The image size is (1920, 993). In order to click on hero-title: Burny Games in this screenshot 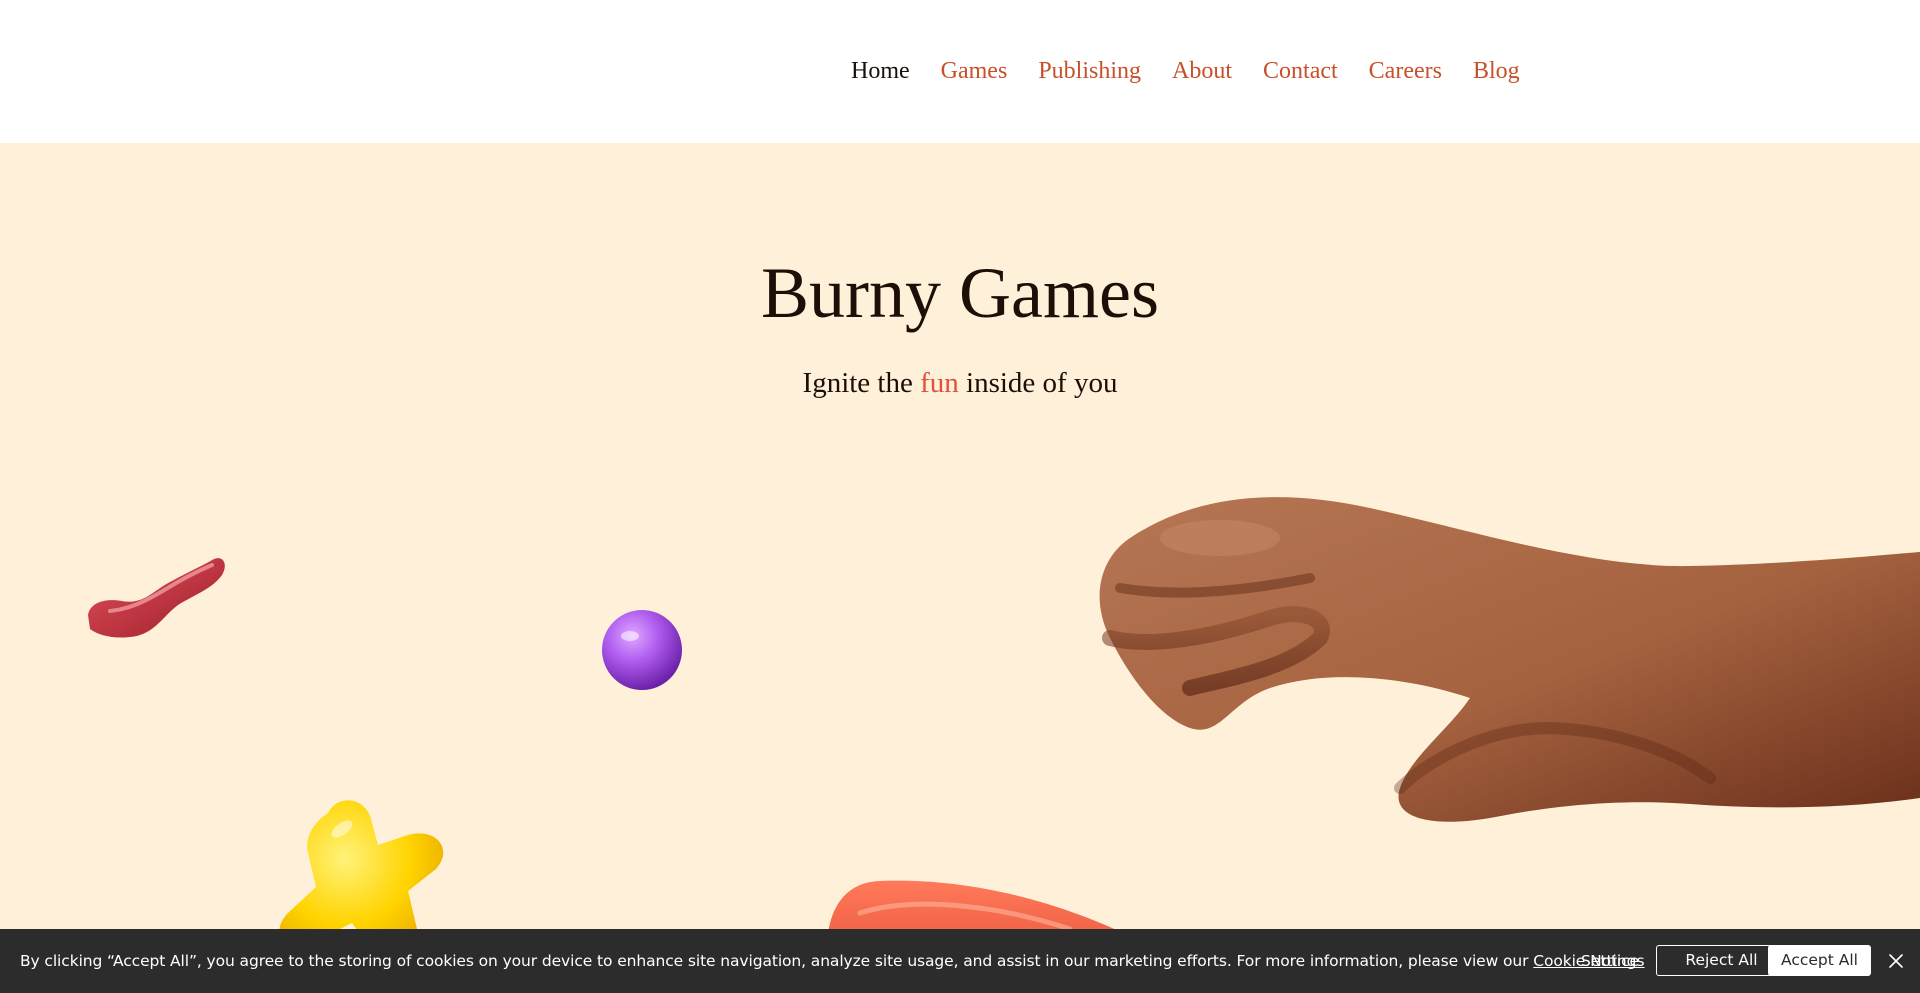, I will do `click(960, 293)`.